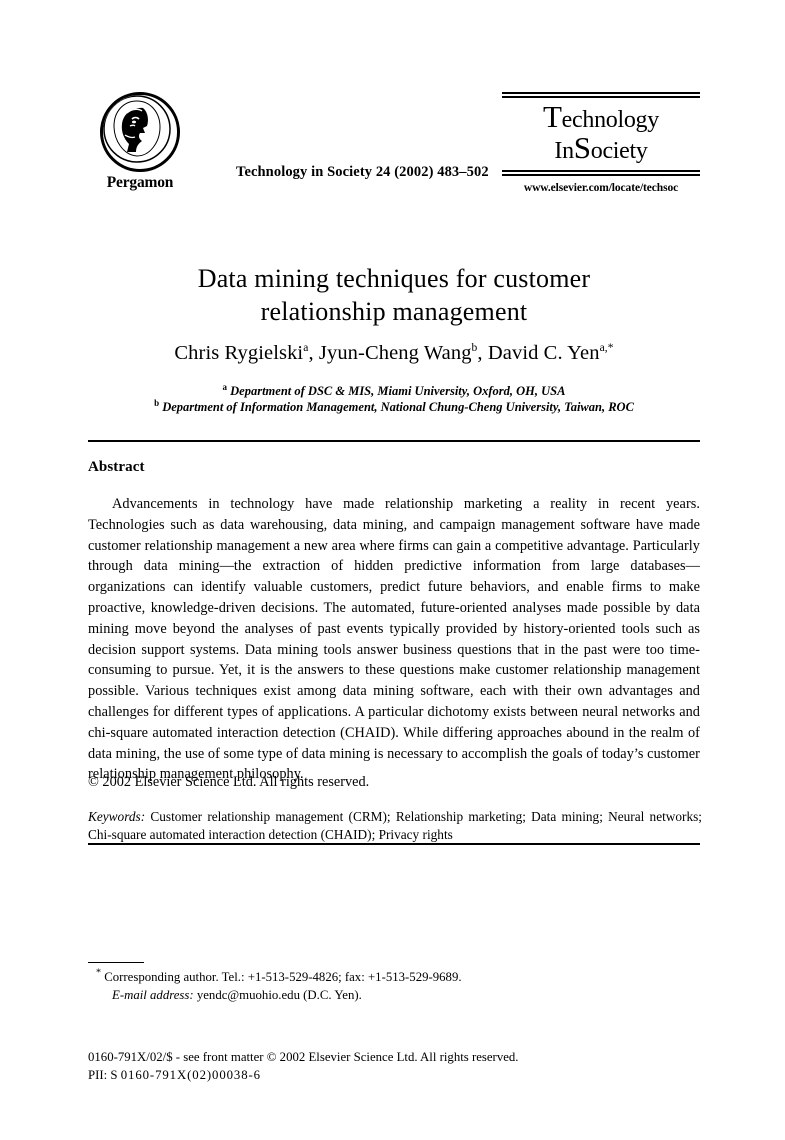 This screenshot has height=1140, width=785. What do you see at coordinates (103, 1075) in the screenshot?
I see `pii-label: PII: S` at bounding box center [103, 1075].